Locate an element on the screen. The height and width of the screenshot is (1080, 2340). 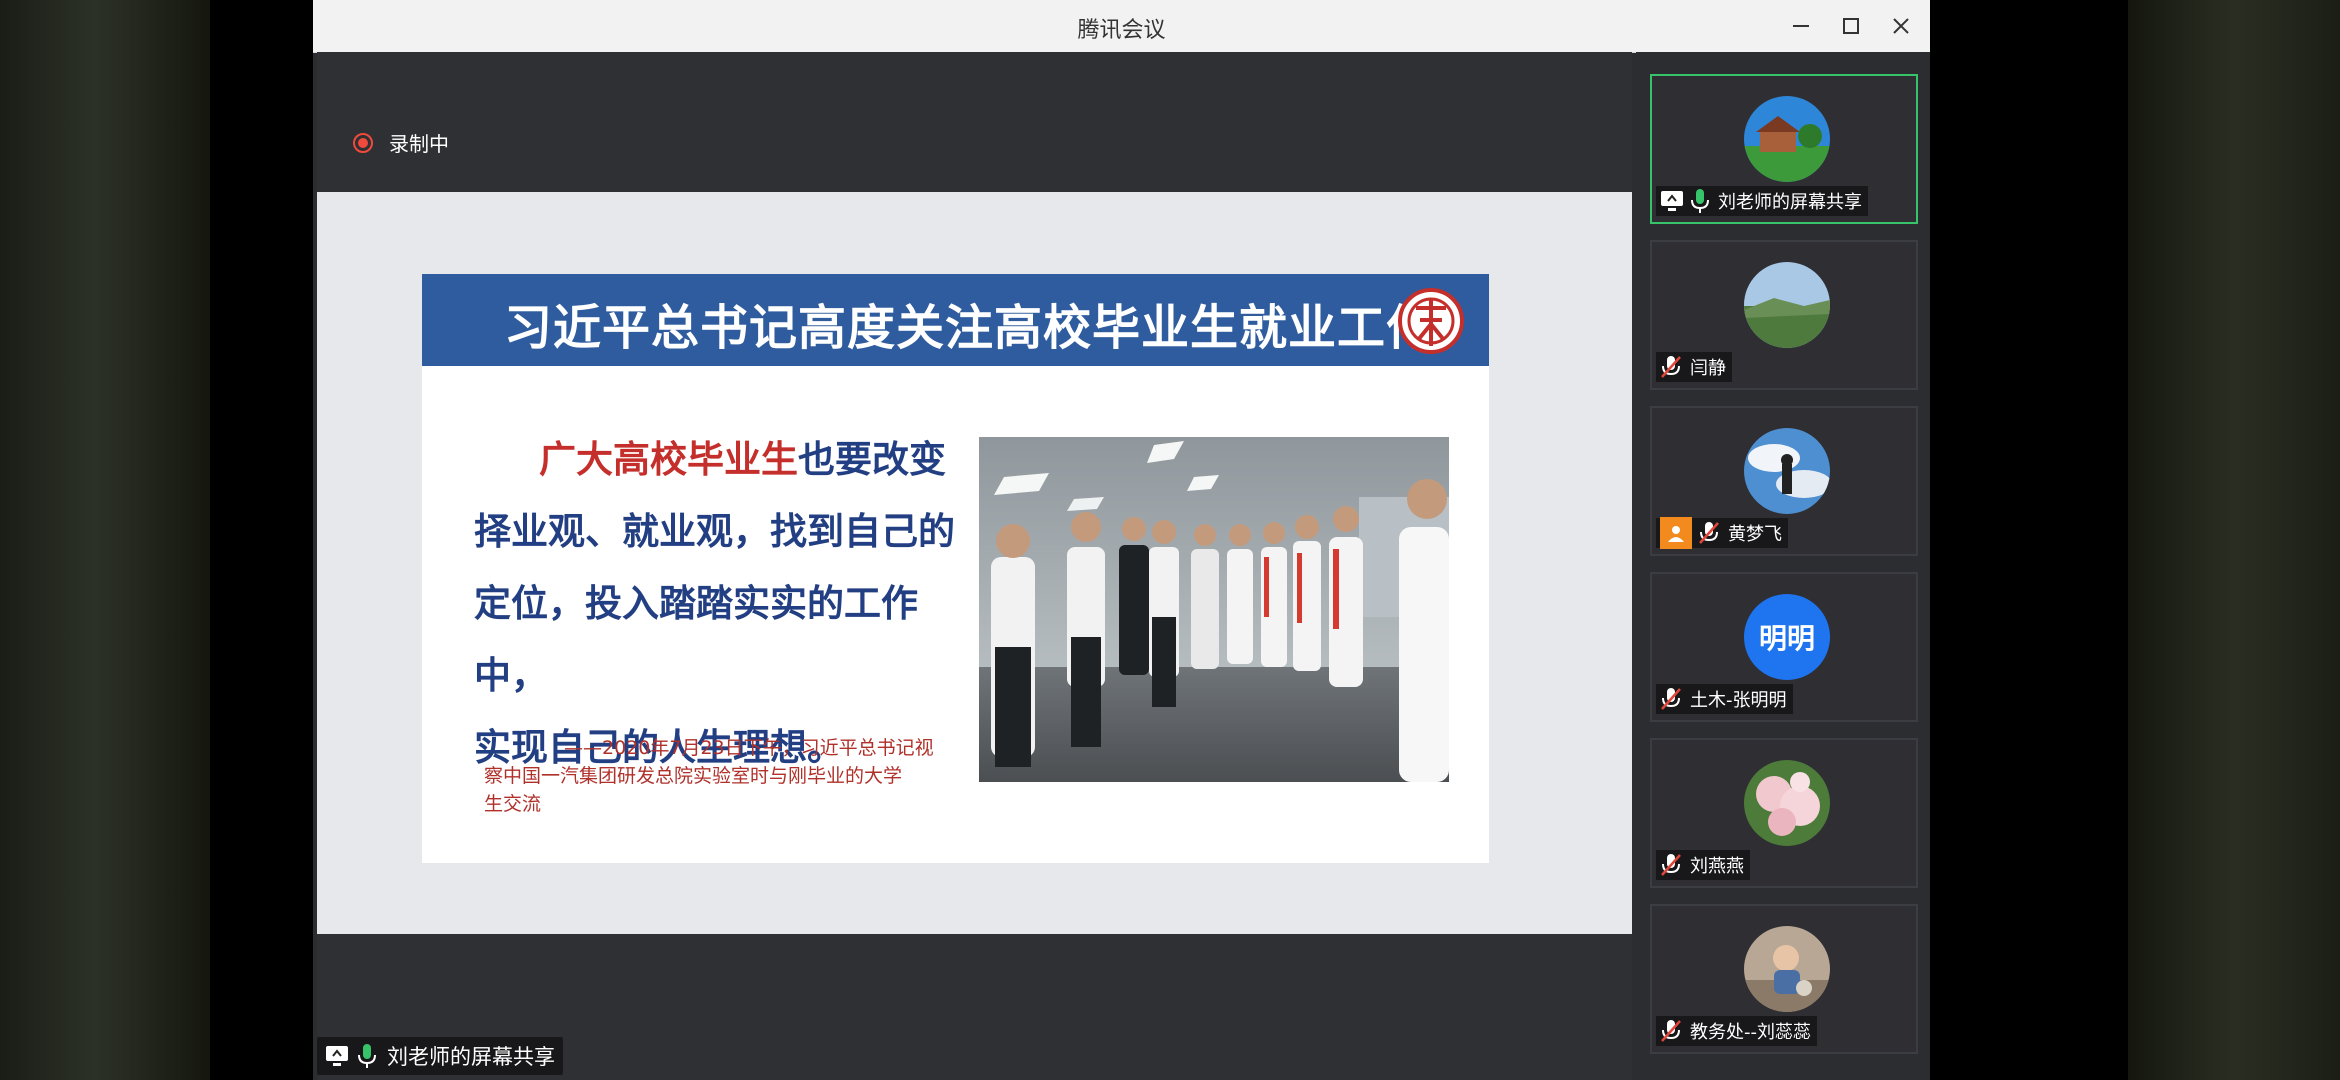
record-icon is located at coordinates (363, 142).